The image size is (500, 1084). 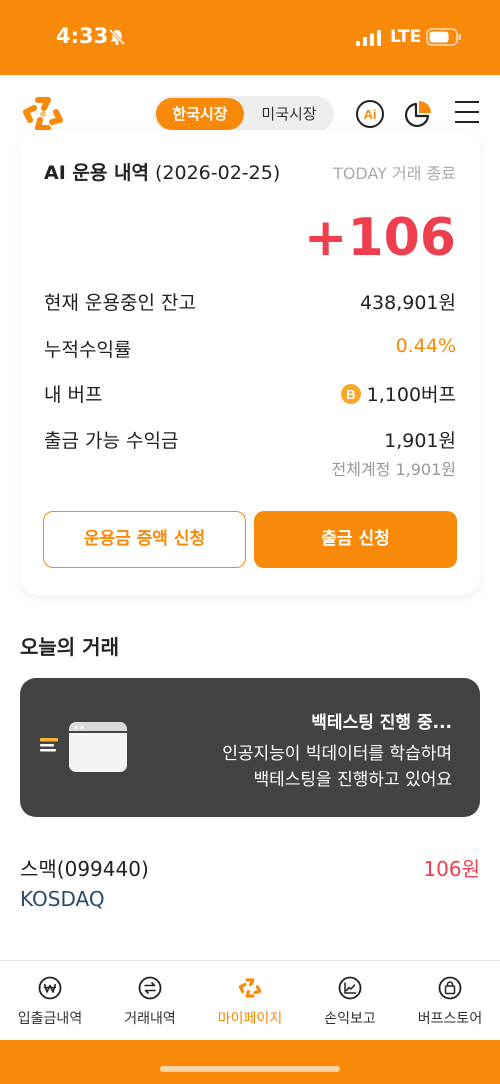 I want to click on network-label: LTE, so click(x=406, y=37).